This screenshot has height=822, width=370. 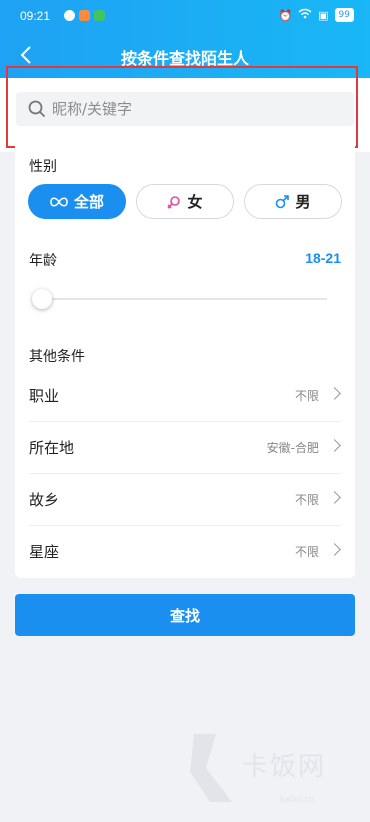 I want to click on gender-options: 全部 女 男, so click(x=185, y=201).